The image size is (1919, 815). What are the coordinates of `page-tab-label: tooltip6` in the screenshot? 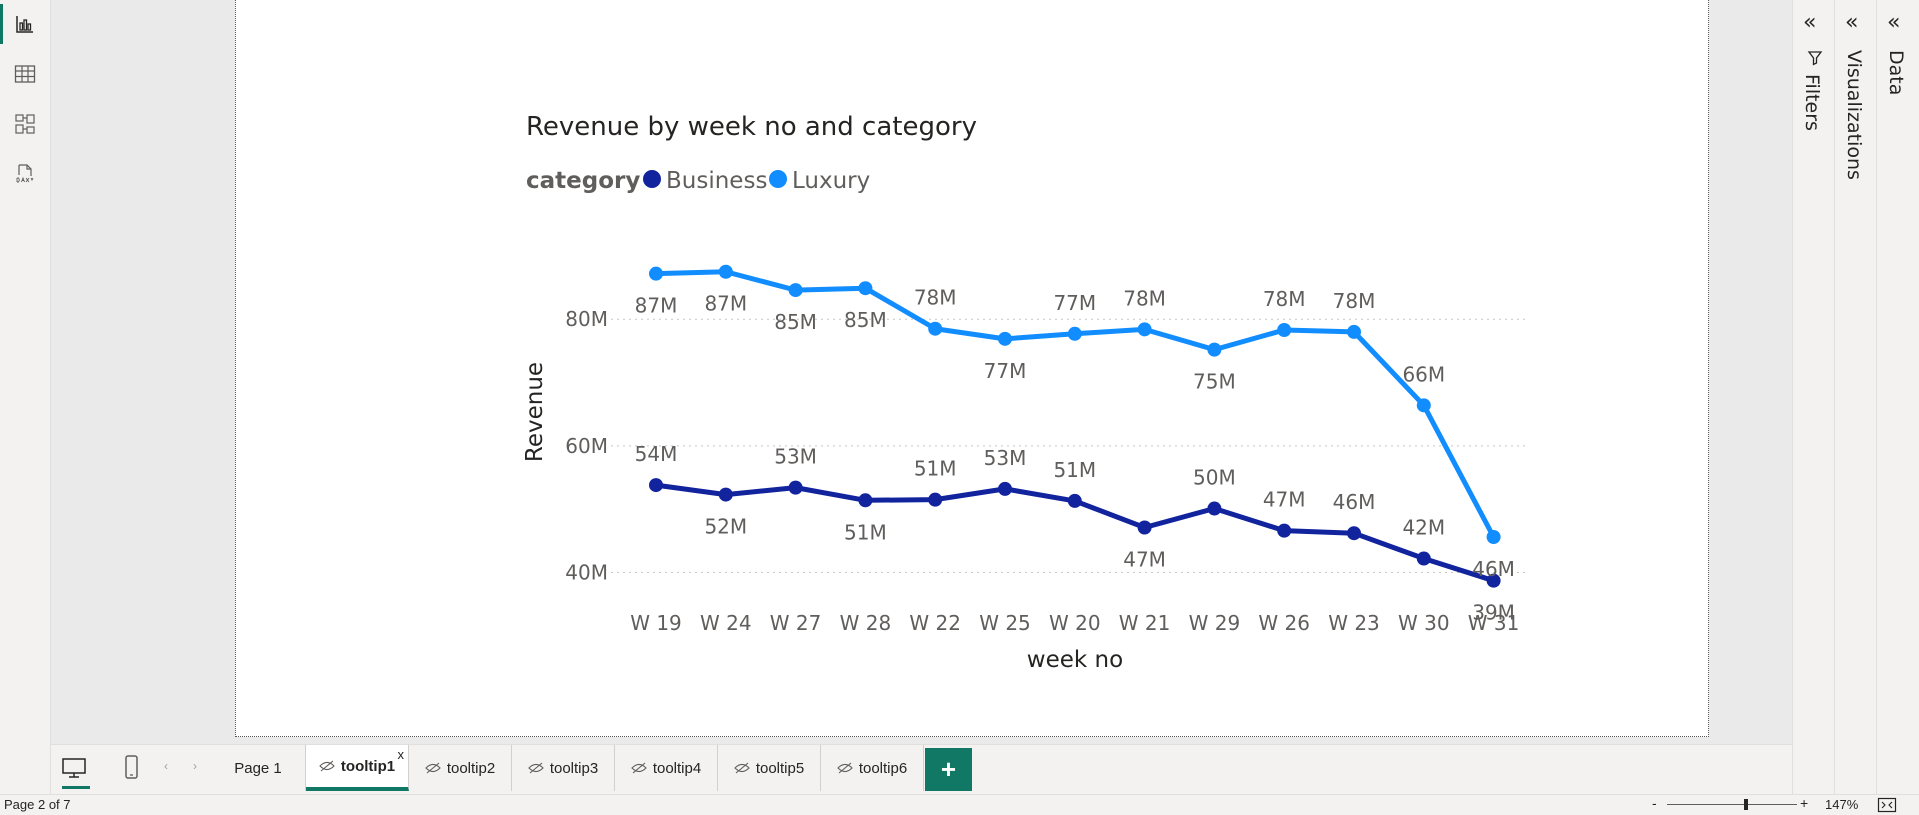 It's located at (883, 768).